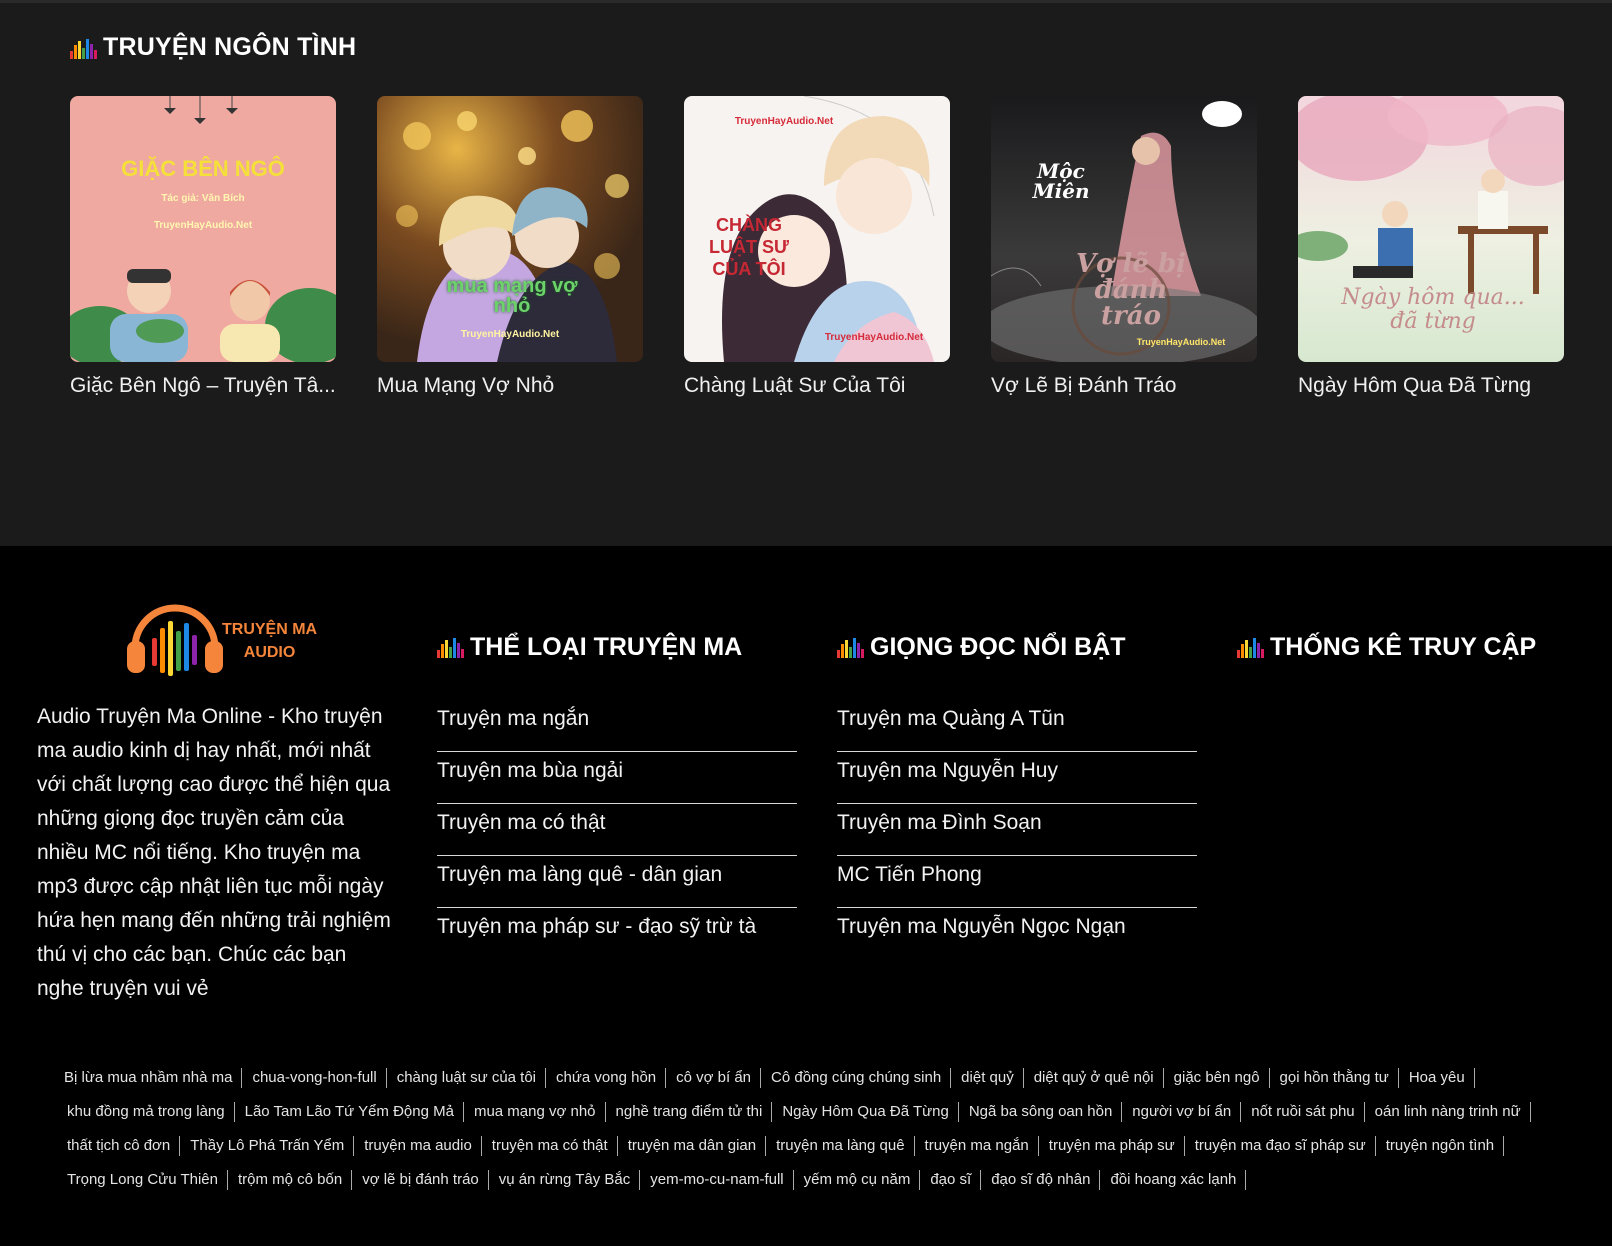 Image resolution: width=1612 pixels, height=1246 pixels. Describe the element at coordinates (1448, 1112) in the screenshot. I see `tag-link: oán linh nàng trinh nữ` at that location.